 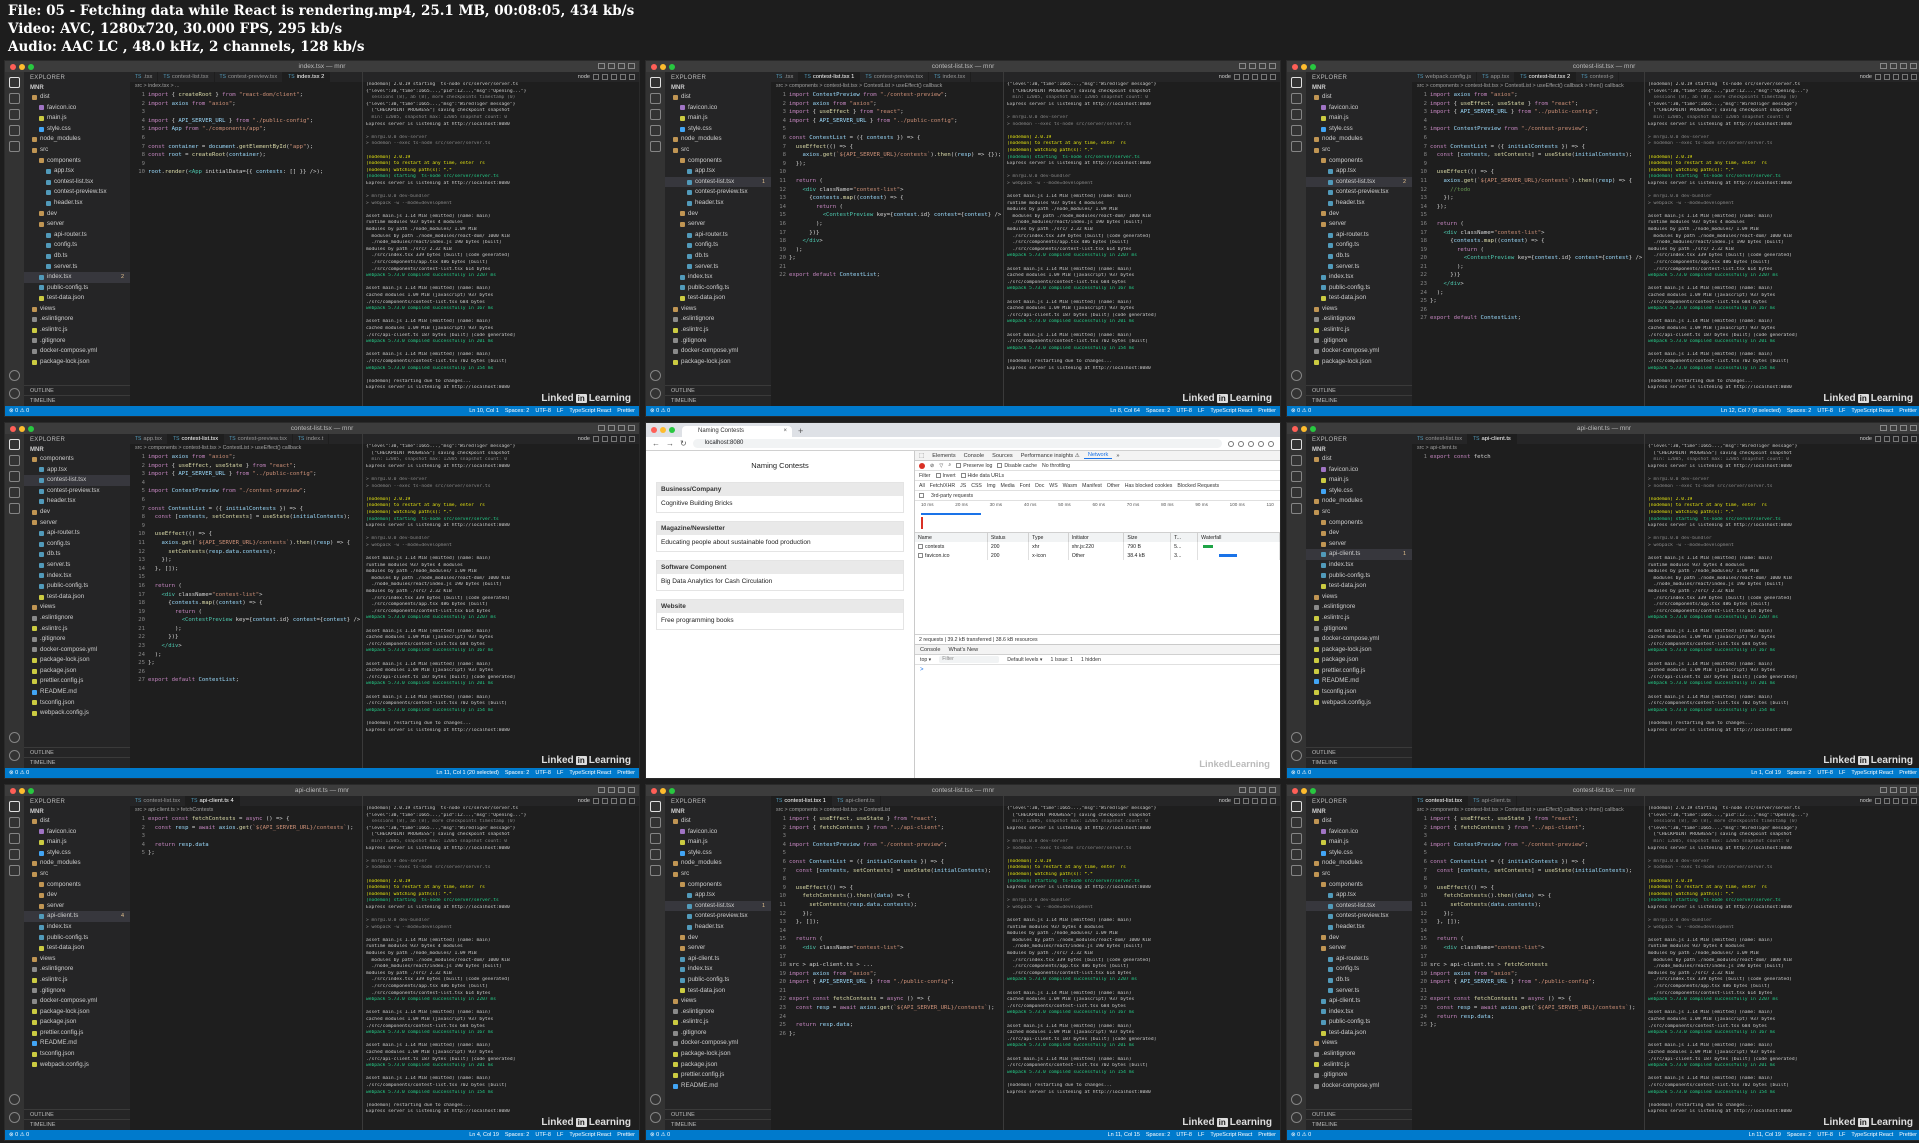 I want to click on file-tree-item: dev, so click(x=77, y=214).